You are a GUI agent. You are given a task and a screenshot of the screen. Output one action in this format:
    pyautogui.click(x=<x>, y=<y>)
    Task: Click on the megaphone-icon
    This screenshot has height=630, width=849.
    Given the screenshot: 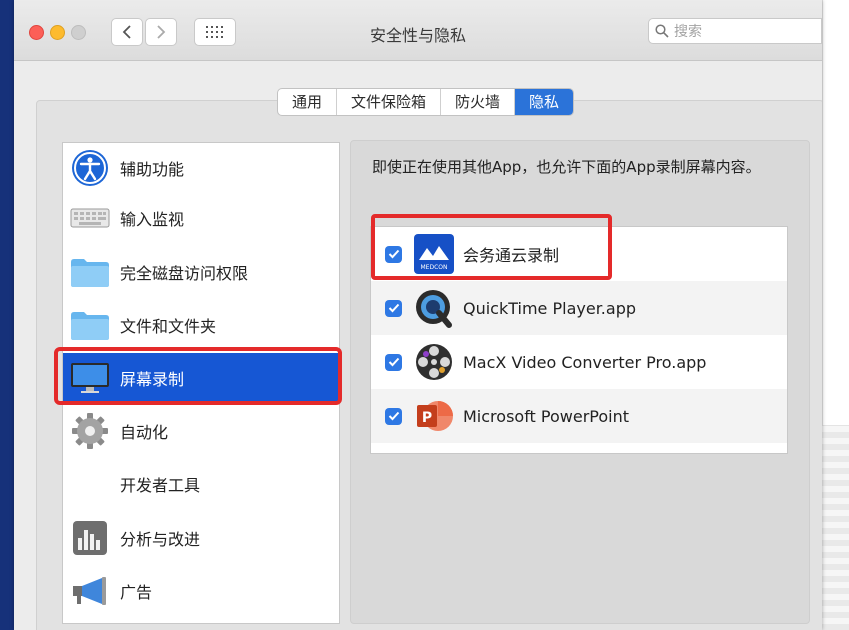 What is the action you would take?
    pyautogui.click(x=90, y=591)
    